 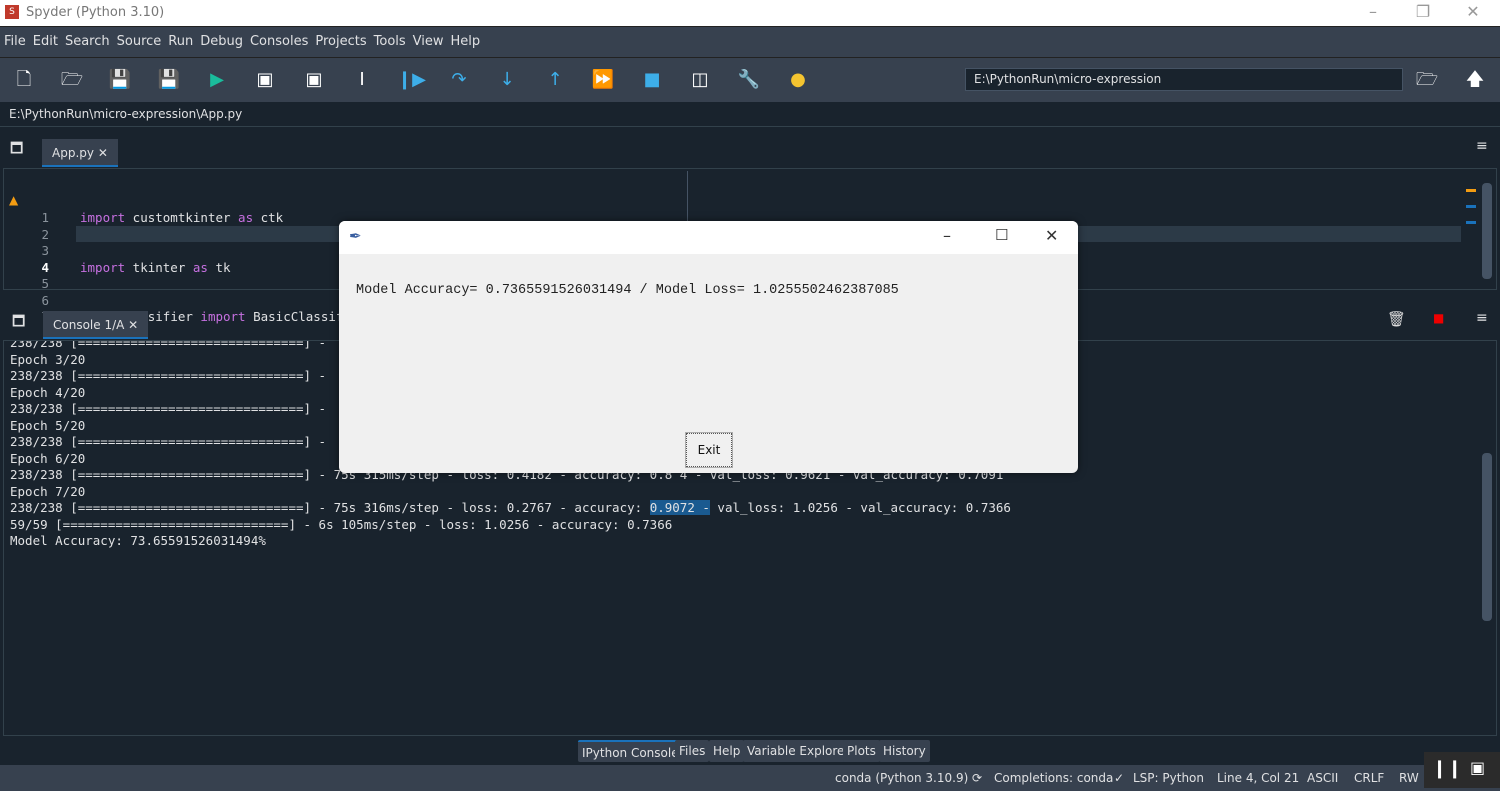 What do you see at coordinates (428, 38) in the screenshot?
I see `menu-view: View` at bounding box center [428, 38].